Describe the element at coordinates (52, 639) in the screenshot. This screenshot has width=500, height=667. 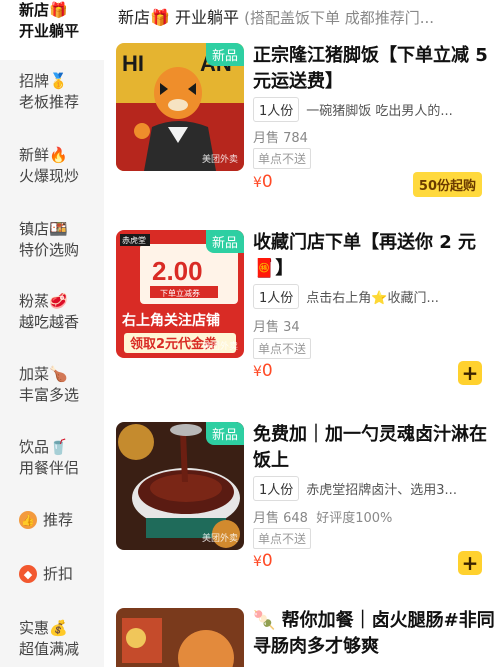
I see `category-value: 实惠💰 超值满减` at that location.